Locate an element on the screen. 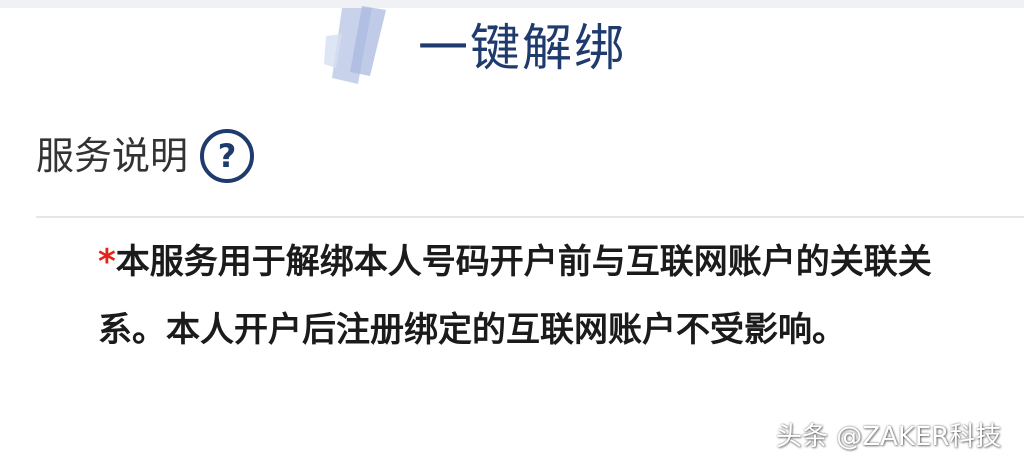 This screenshot has height=469, width=1024. service-description-row: 服务说明 ? is located at coordinates (145, 156).